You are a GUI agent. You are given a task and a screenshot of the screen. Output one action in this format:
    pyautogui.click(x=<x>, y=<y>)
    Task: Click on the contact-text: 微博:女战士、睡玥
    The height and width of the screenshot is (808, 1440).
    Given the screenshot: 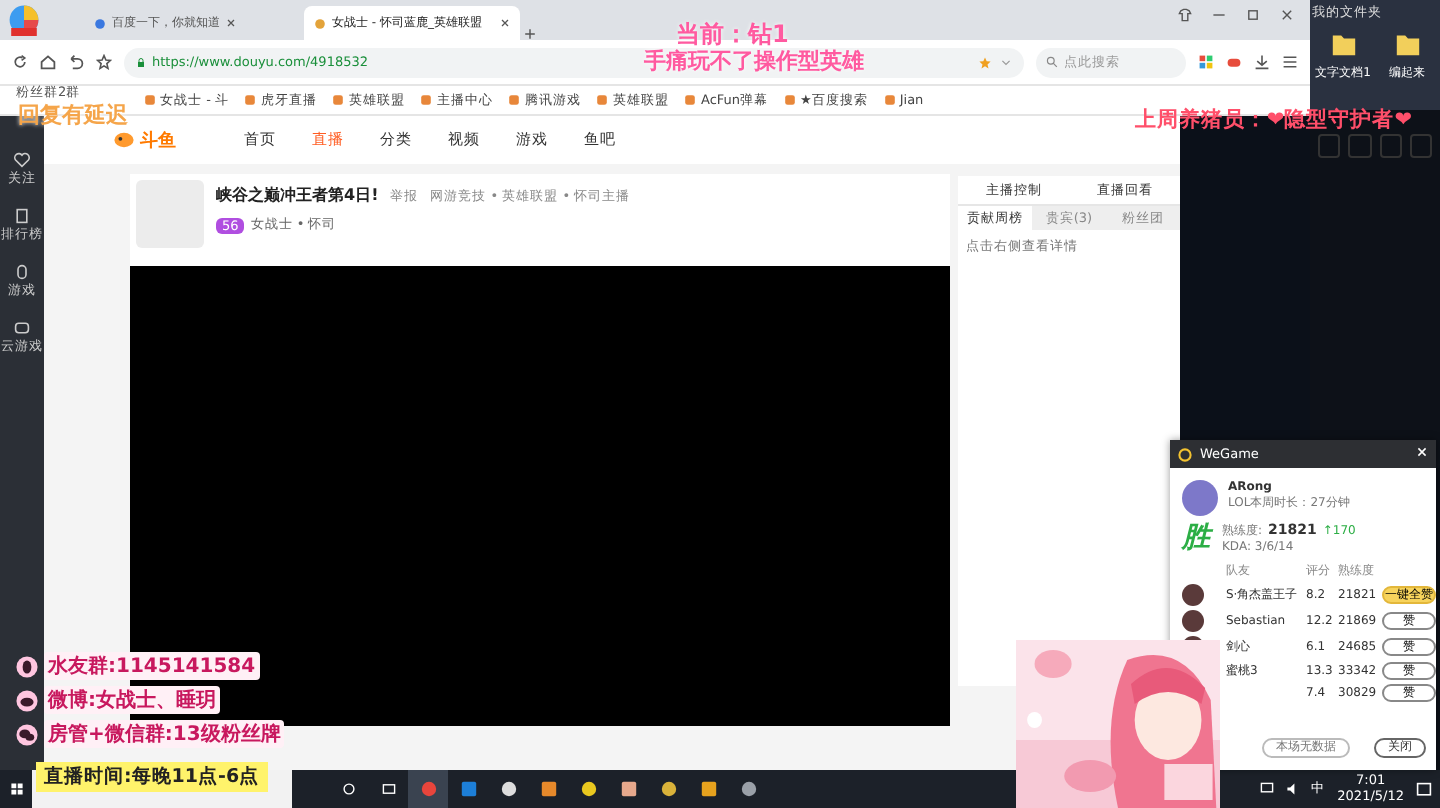 What is the action you would take?
    pyautogui.click(x=132, y=700)
    